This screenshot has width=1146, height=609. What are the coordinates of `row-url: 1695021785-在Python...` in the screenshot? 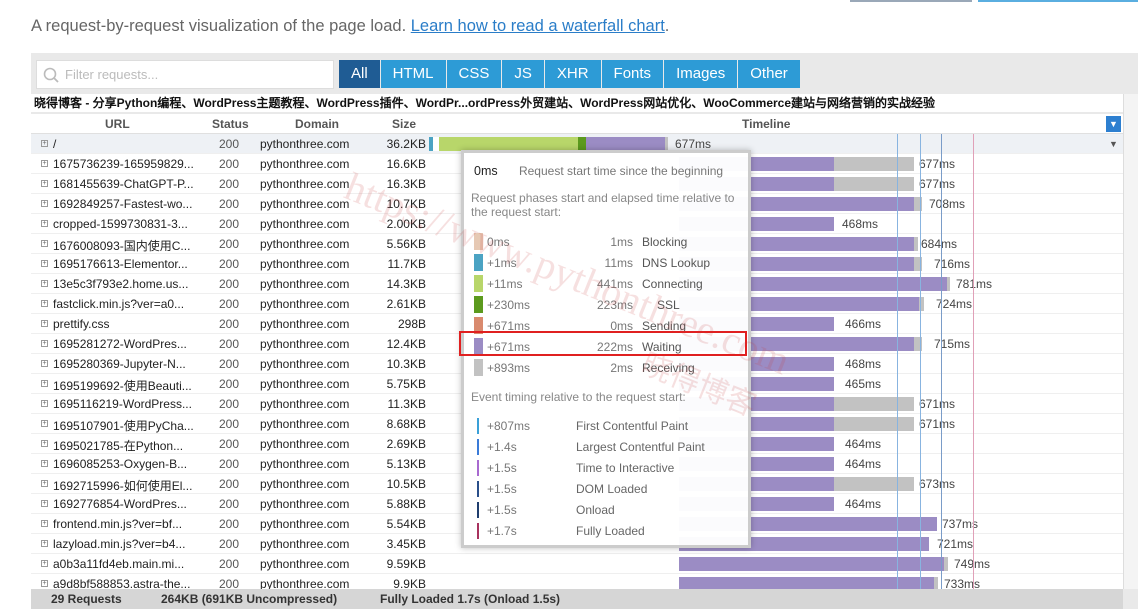 It's located at (118, 446).